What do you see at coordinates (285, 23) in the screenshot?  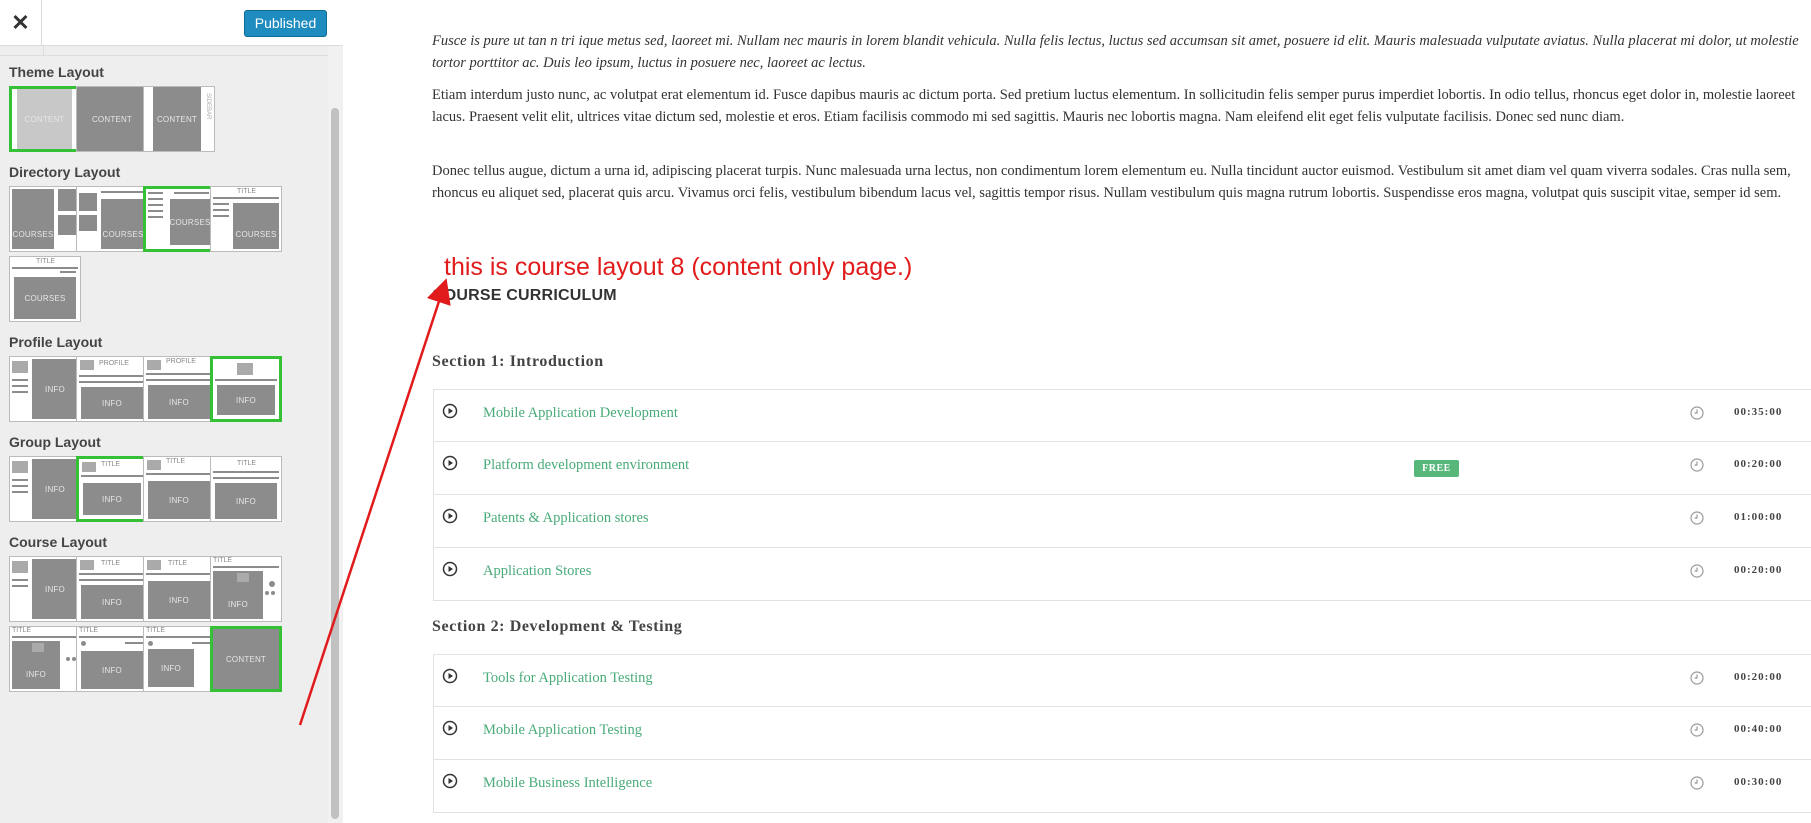 I see `published-button: Published` at bounding box center [285, 23].